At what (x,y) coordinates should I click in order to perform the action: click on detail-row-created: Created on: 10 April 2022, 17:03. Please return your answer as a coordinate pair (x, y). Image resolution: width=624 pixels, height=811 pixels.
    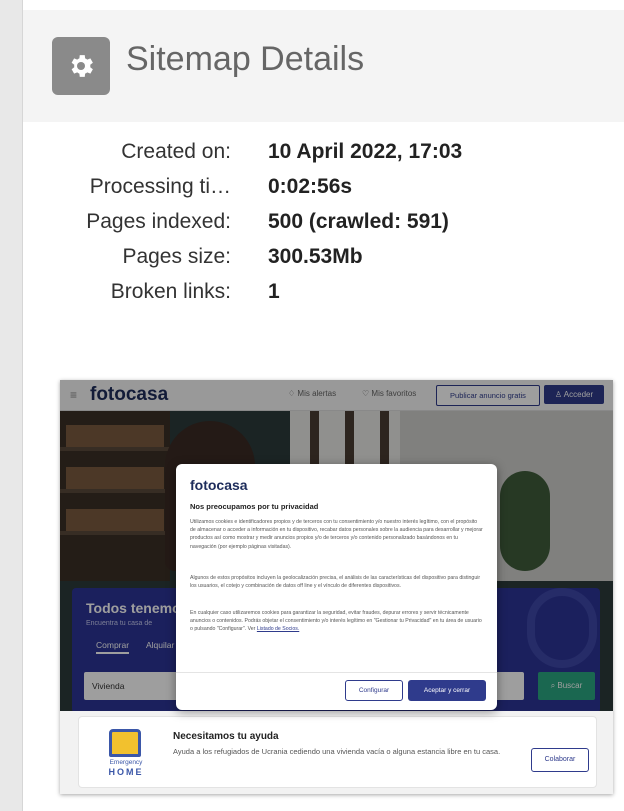
    Looking at the image, I should click on (323, 157).